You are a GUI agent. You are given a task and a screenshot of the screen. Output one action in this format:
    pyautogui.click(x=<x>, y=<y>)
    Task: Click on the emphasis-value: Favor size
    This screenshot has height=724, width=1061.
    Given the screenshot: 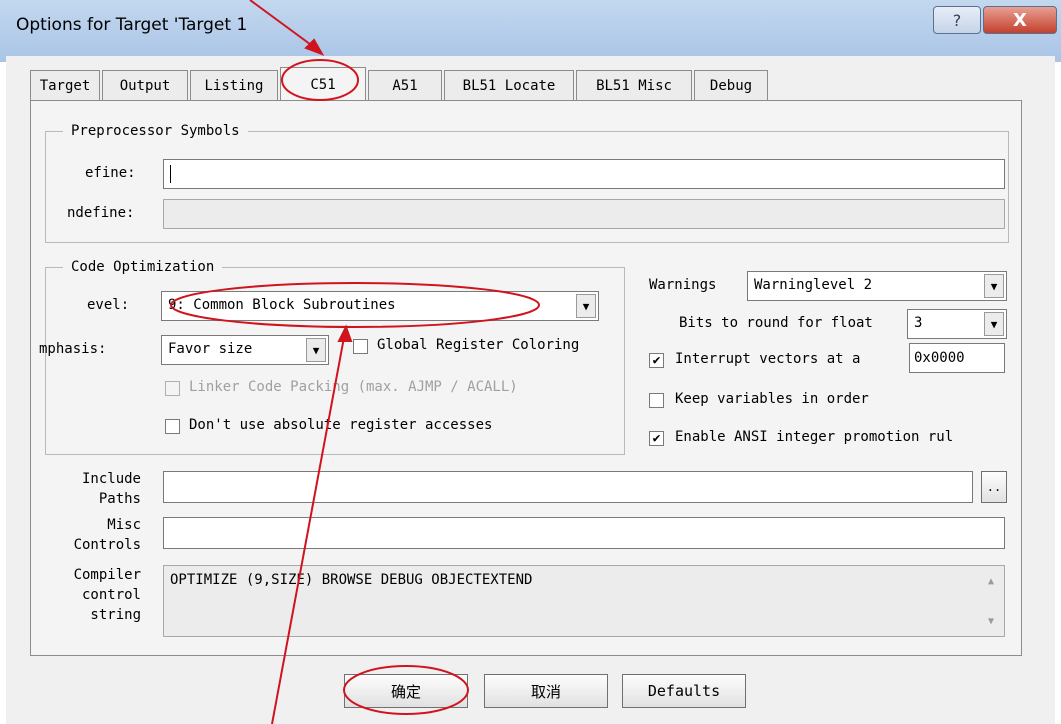 What is the action you would take?
    pyautogui.click(x=210, y=349)
    